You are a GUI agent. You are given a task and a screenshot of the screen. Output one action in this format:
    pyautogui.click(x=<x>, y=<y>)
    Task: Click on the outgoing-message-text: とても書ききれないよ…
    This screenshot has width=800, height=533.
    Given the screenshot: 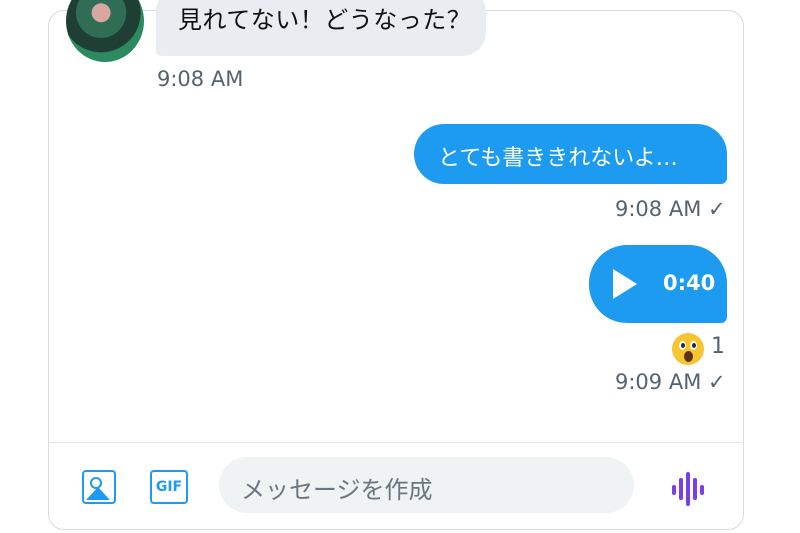 What is the action you would take?
    pyautogui.click(x=558, y=158)
    